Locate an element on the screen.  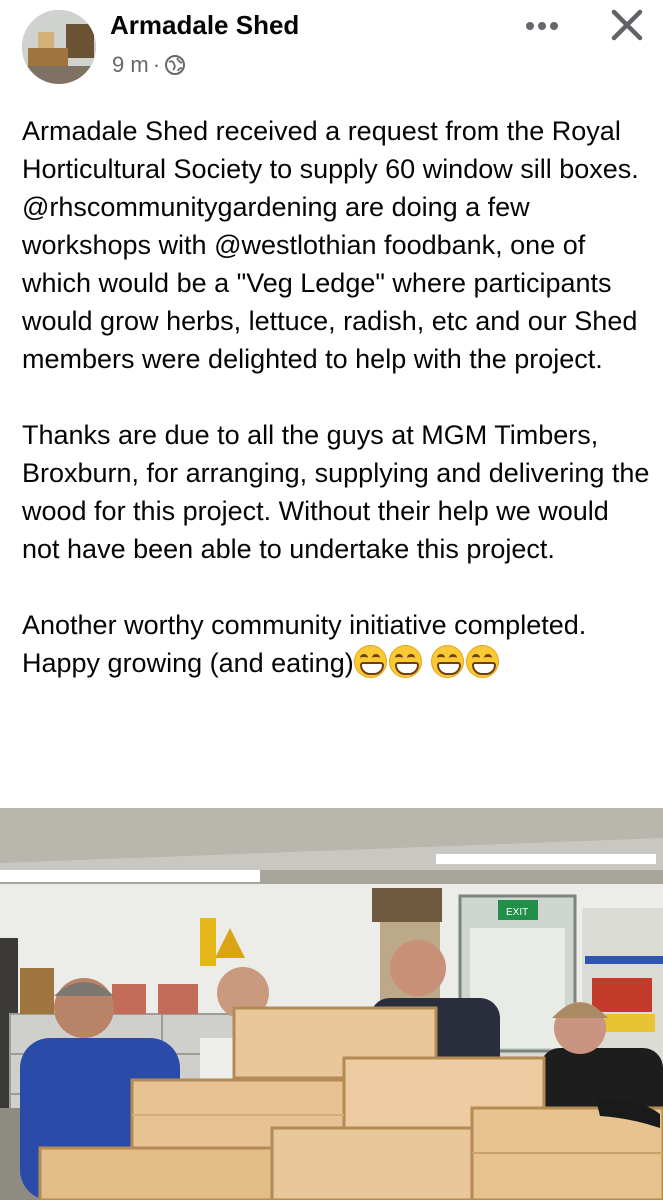
close-icon is located at coordinates (627, 25).